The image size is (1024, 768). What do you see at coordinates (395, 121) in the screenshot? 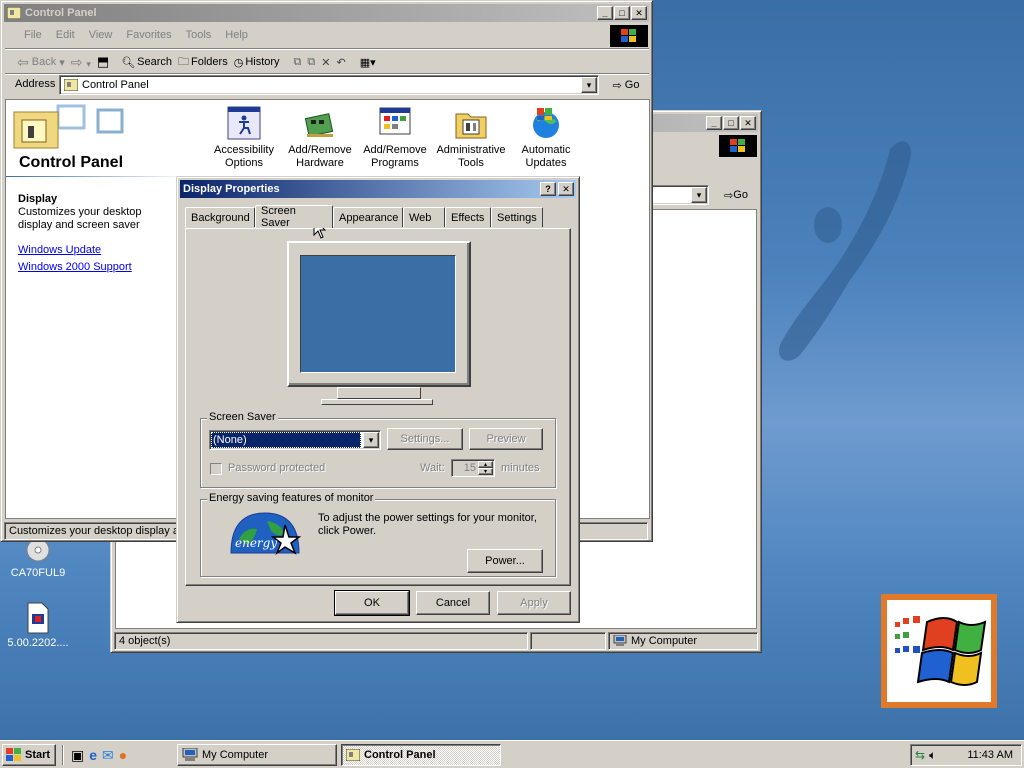
I see `programs-icon` at bounding box center [395, 121].